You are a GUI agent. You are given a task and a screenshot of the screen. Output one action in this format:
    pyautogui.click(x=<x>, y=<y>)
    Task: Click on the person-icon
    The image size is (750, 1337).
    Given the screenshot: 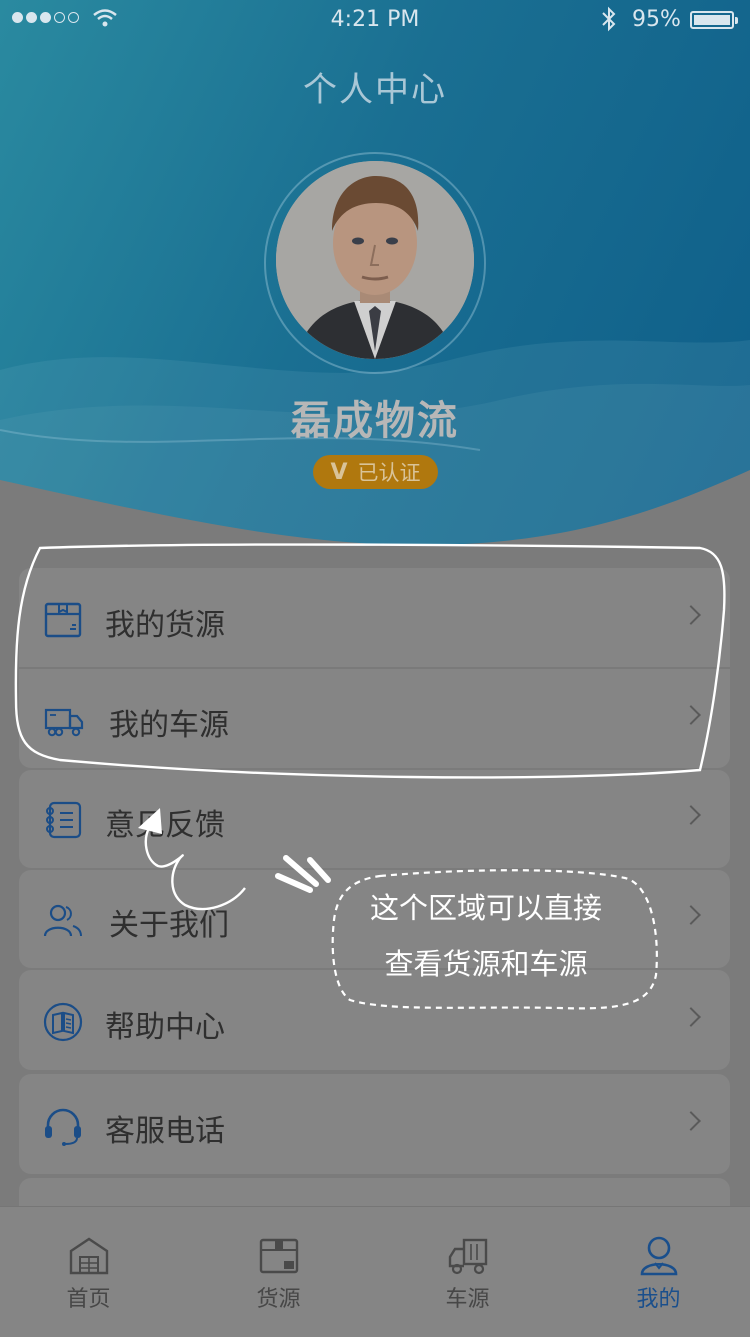 What is the action you would take?
    pyautogui.click(x=659, y=1256)
    